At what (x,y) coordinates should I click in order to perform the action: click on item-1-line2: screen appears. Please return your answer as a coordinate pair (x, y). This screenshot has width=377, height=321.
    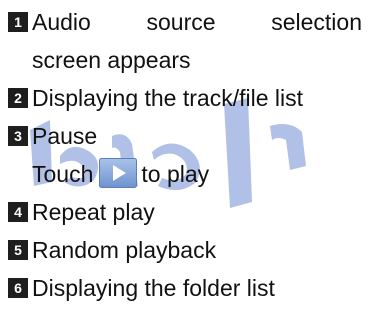
    Looking at the image, I should click on (111, 60).